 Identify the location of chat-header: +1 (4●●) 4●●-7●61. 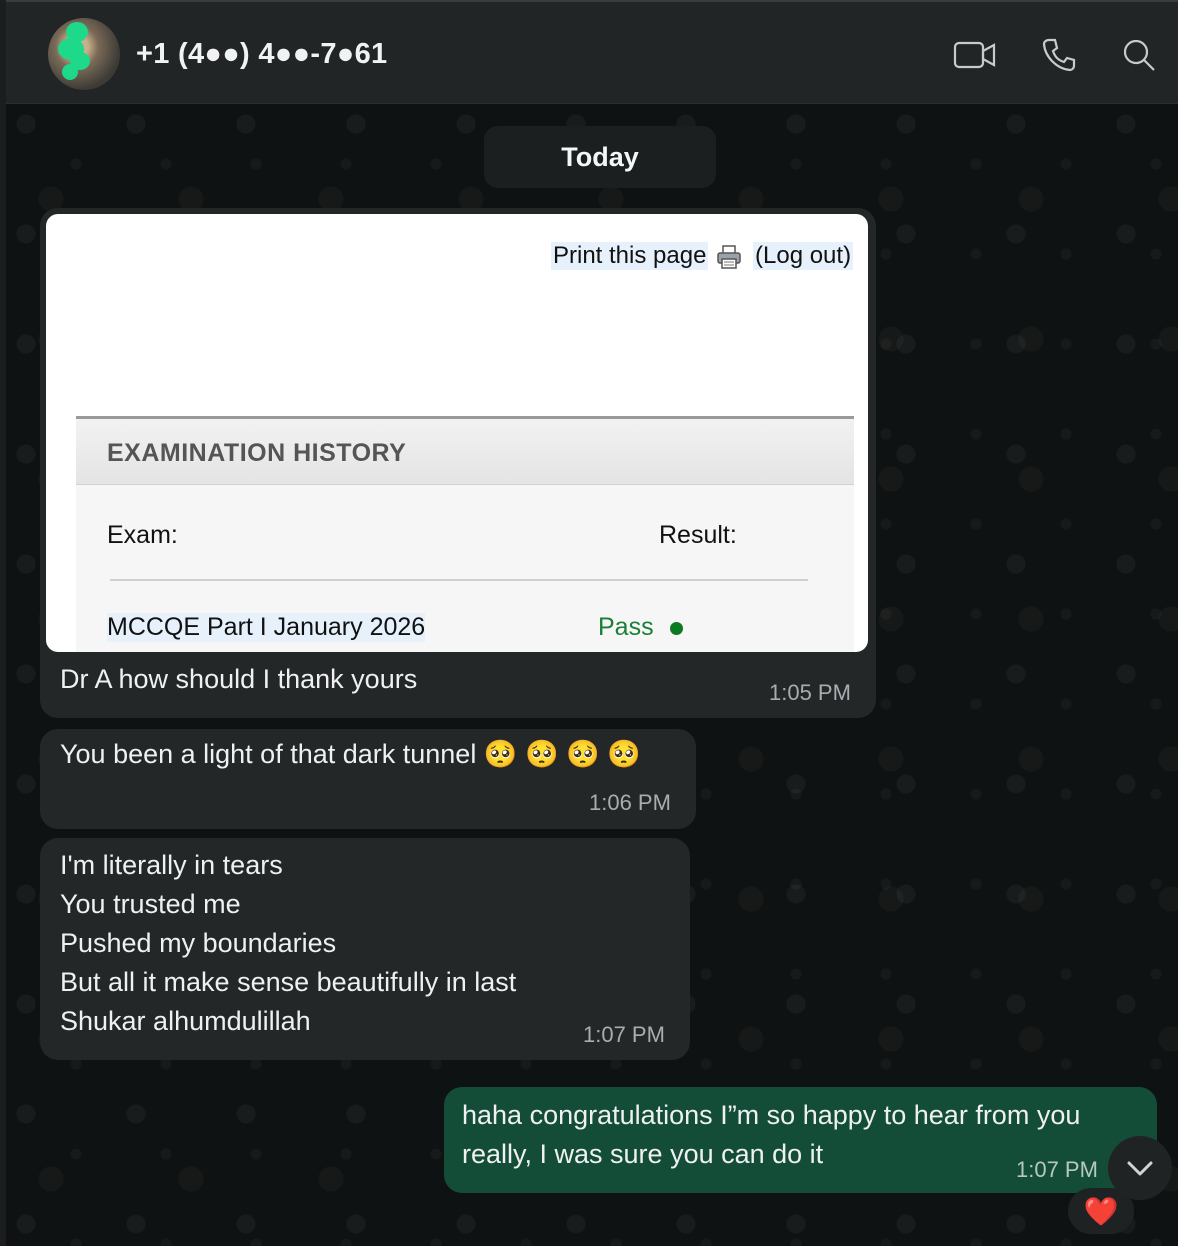
(592, 52).